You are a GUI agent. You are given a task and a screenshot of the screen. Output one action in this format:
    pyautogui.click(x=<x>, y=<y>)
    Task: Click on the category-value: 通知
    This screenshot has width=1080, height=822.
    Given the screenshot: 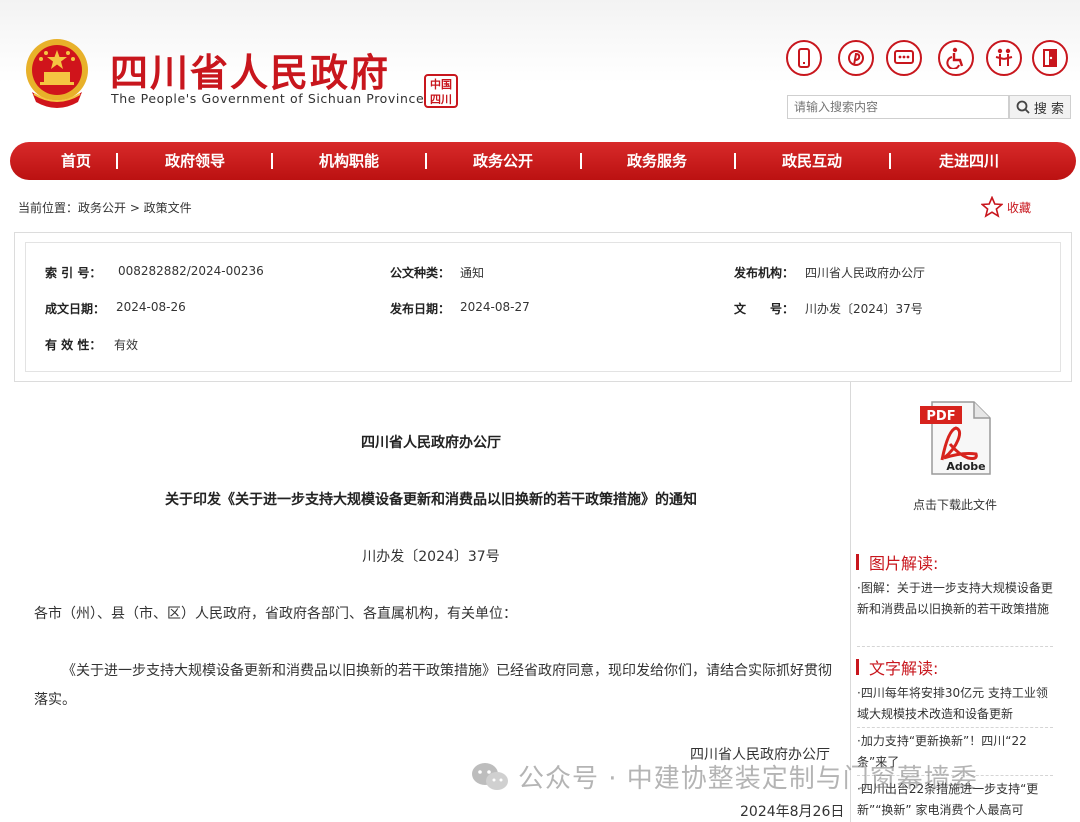 What is the action you would take?
    pyautogui.click(x=472, y=273)
    